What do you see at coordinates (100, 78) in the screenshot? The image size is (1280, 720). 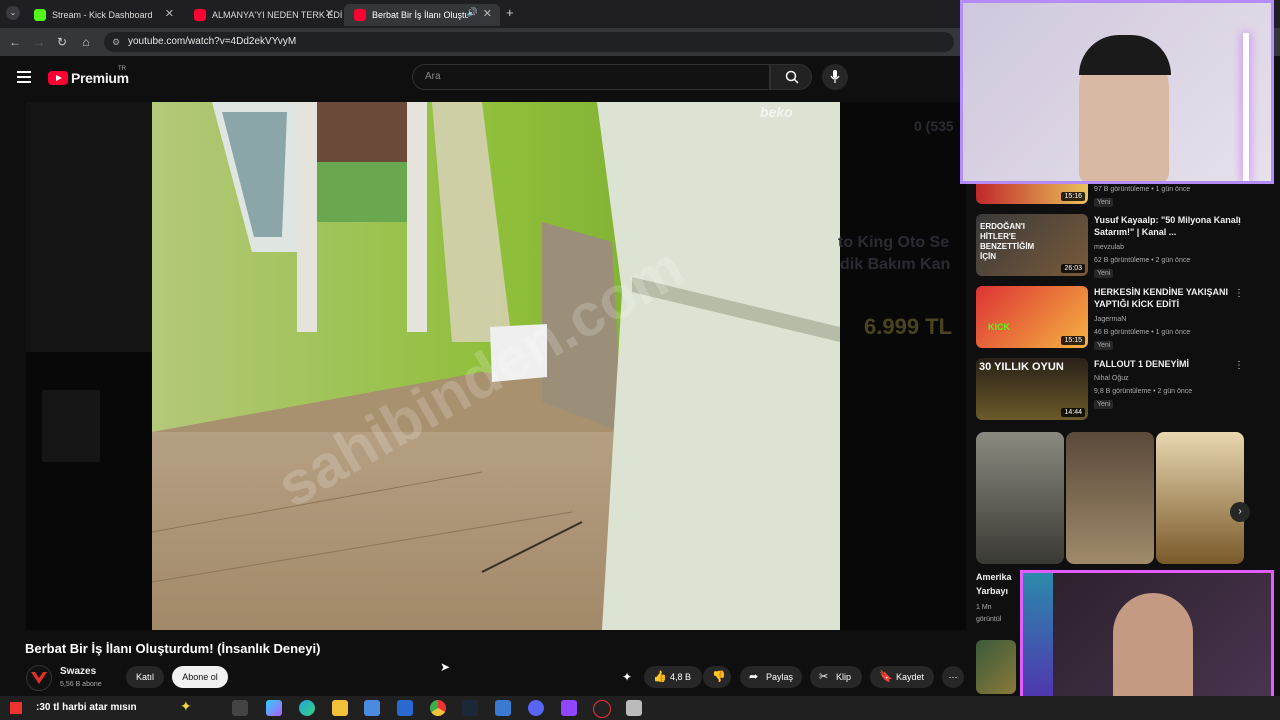 I see `logo-text: Premium` at bounding box center [100, 78].